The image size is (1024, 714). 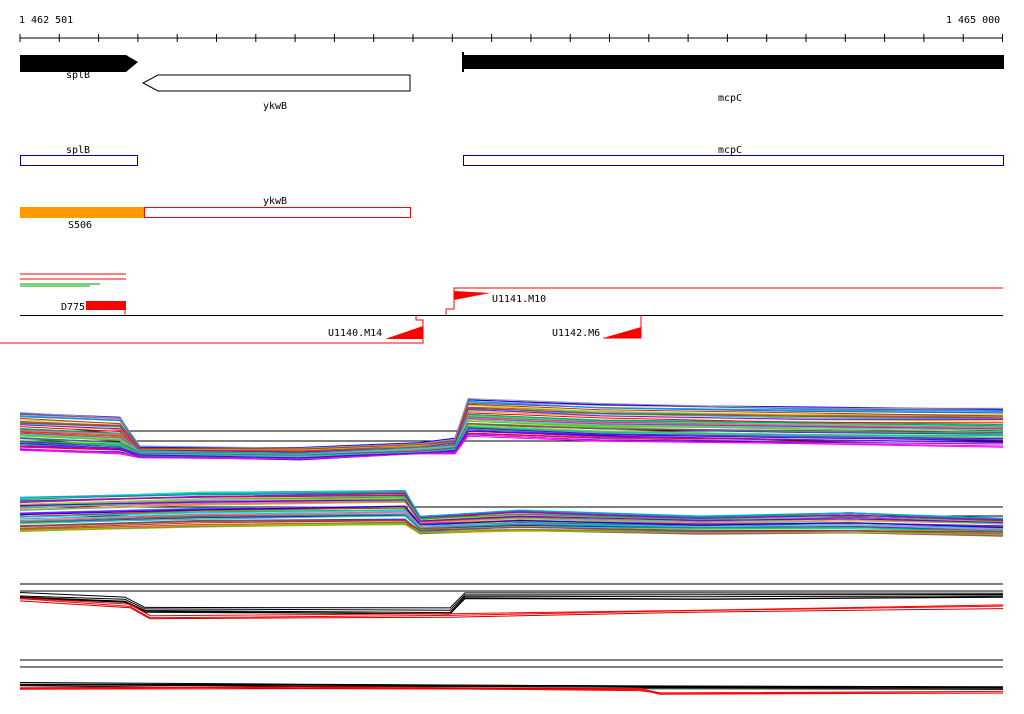 I want to click on cds-mcpC-label: mcpC, so click(x=730, y=150).